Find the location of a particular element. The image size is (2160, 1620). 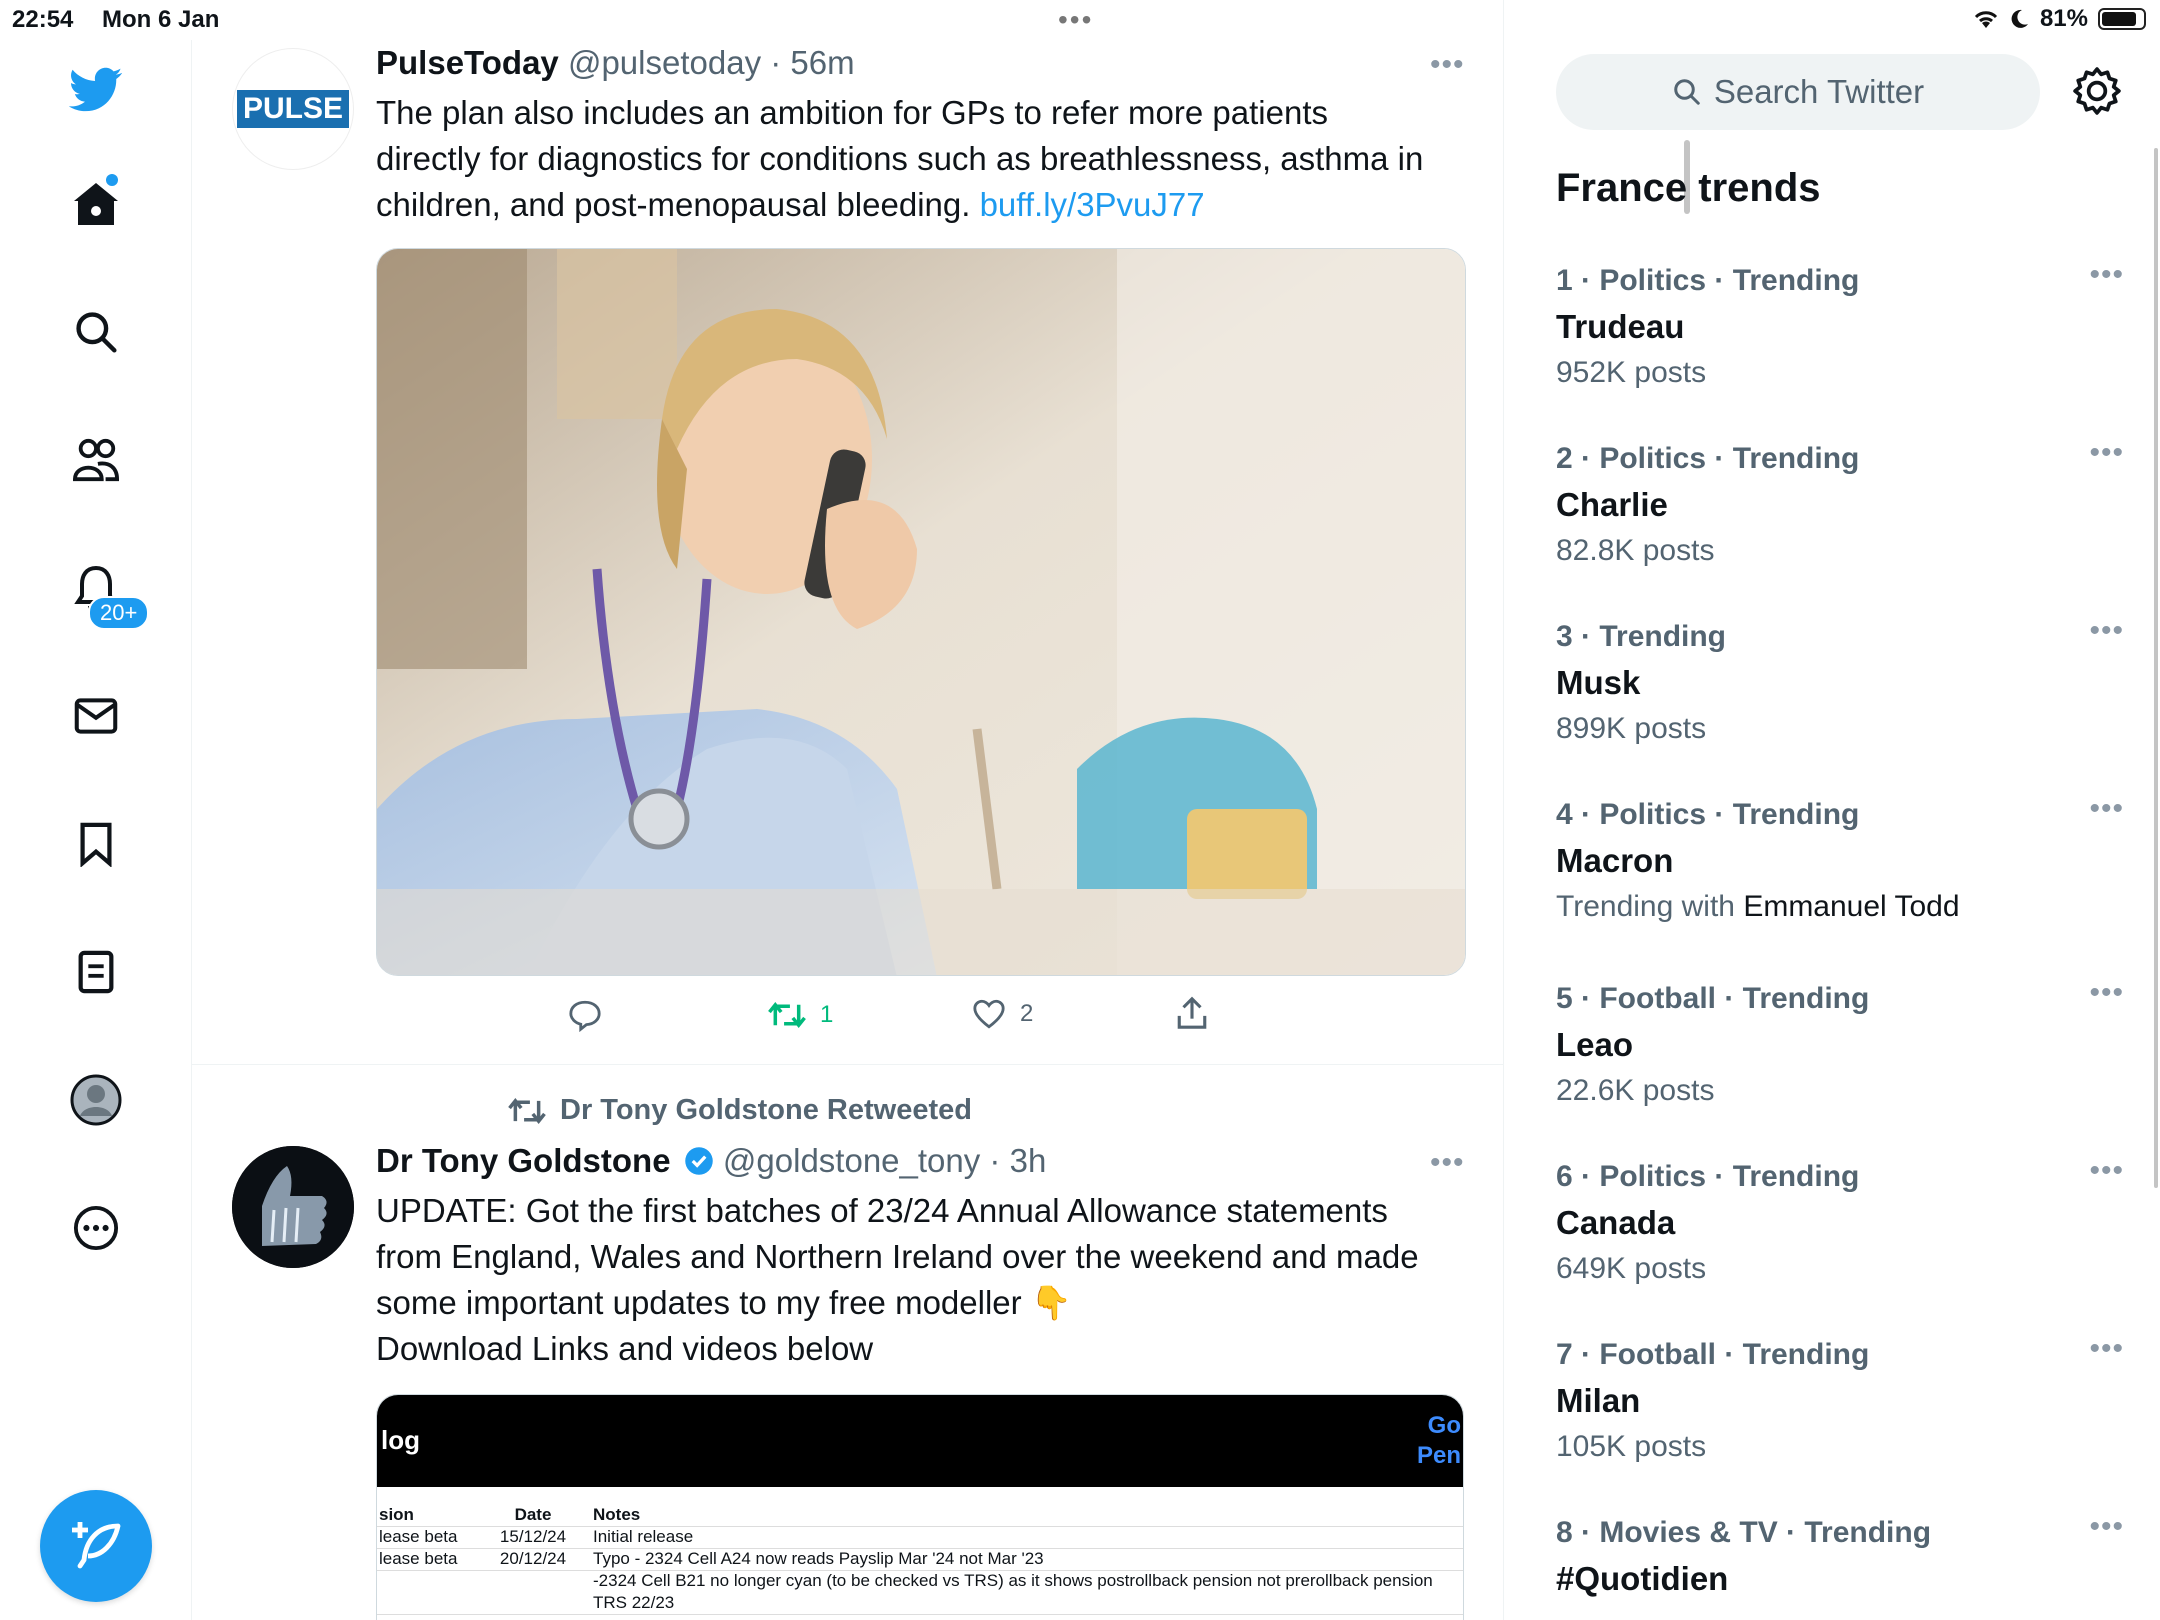

retweet-count: 1 is located at coordinates (827, 1014).